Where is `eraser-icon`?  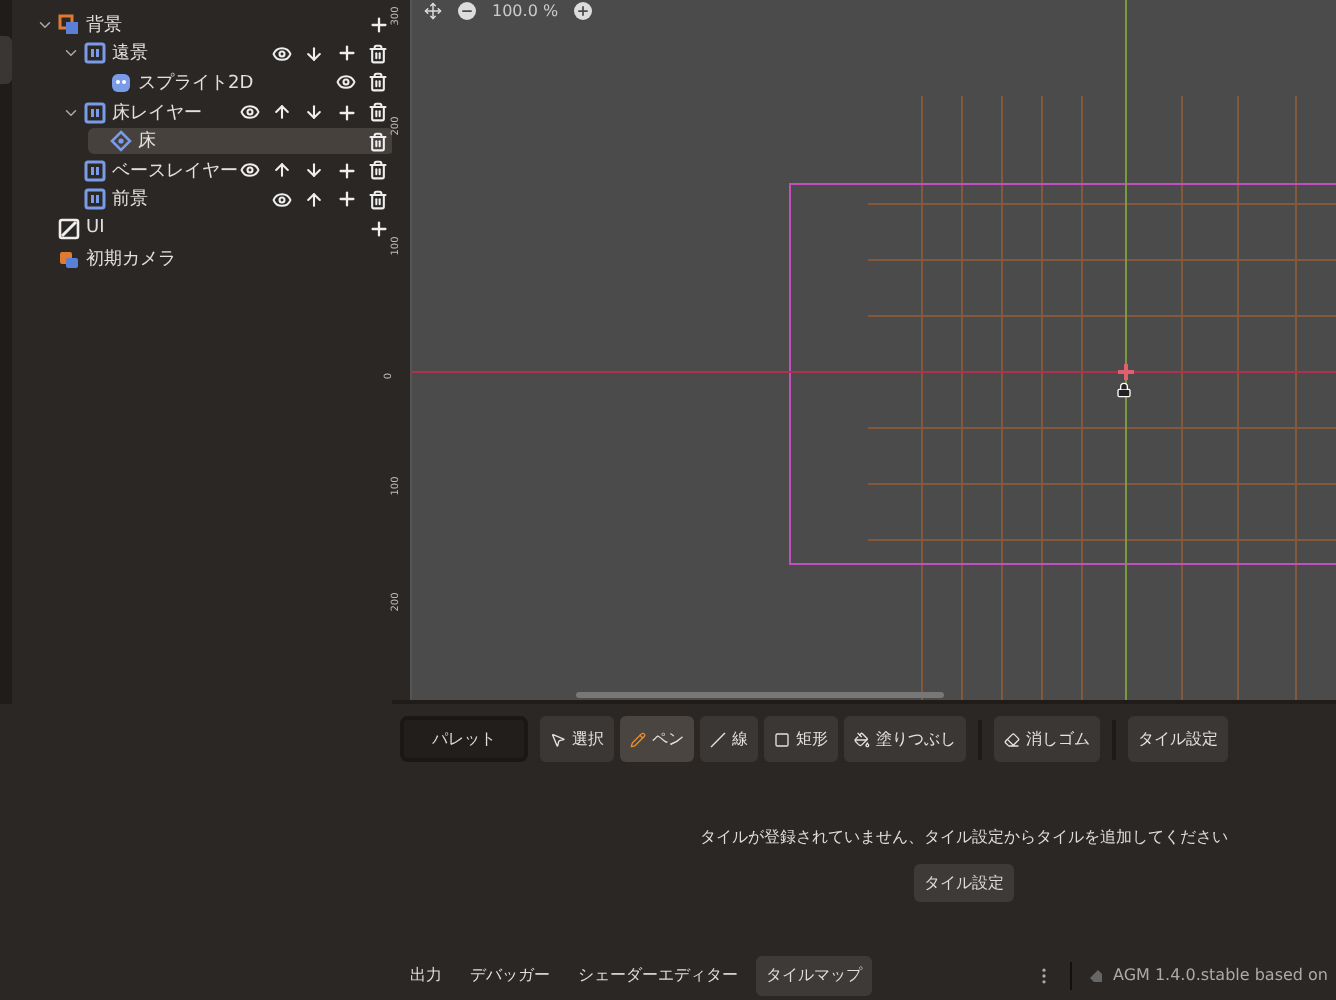 eraser-icon is located at coordinates (1012, 739).